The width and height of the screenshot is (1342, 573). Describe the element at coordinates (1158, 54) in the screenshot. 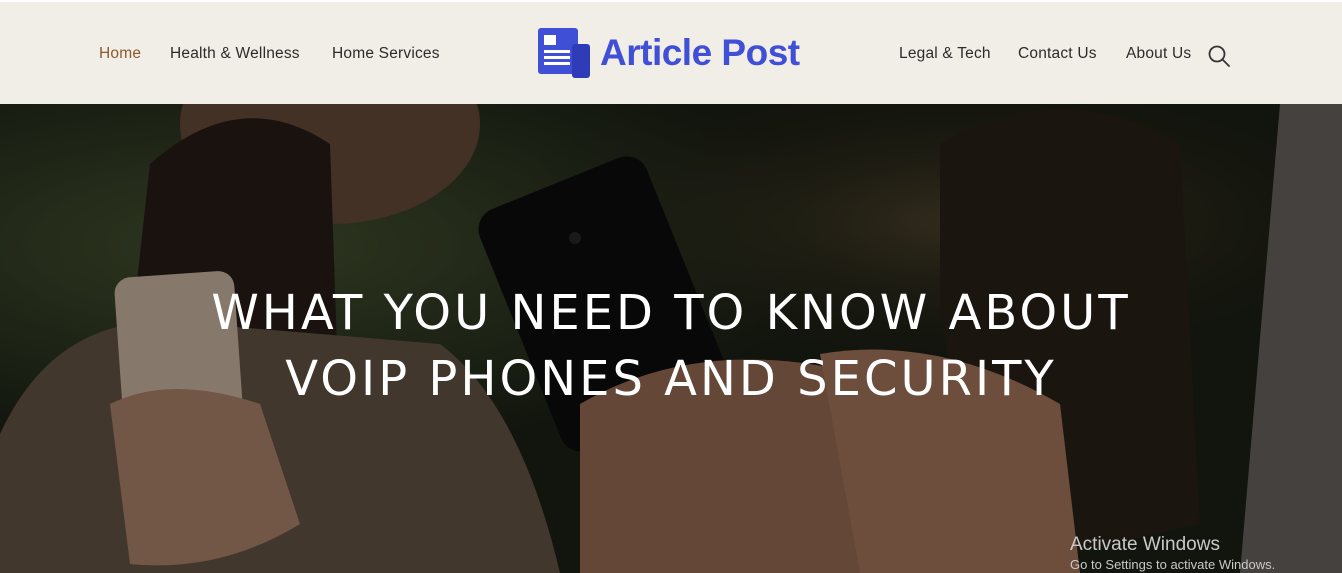

I see `nav-about-us: About Us` at that location.